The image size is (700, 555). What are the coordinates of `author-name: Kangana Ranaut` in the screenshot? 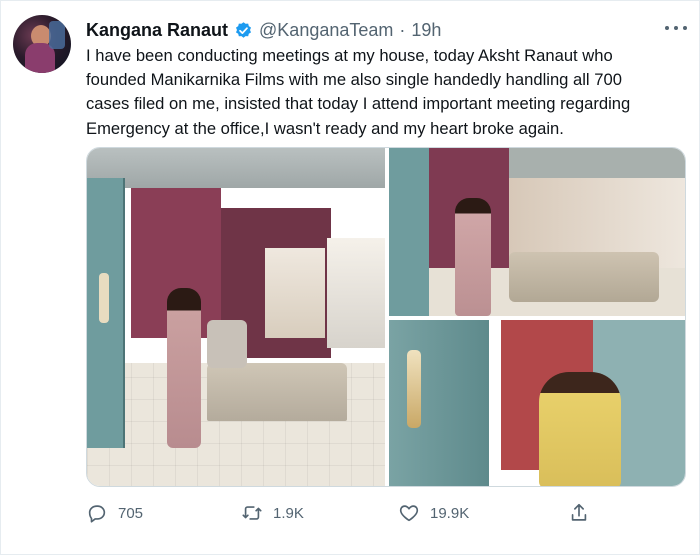 It's located at (157, 30).